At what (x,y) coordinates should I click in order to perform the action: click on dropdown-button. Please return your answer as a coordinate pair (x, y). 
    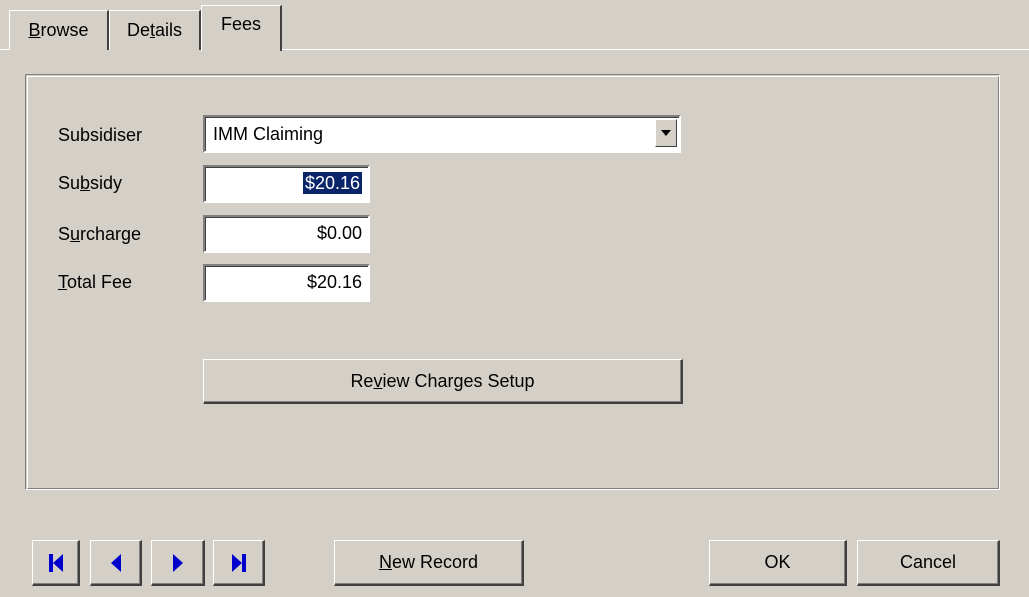
    Looking at the image, I should click on (666, 133).